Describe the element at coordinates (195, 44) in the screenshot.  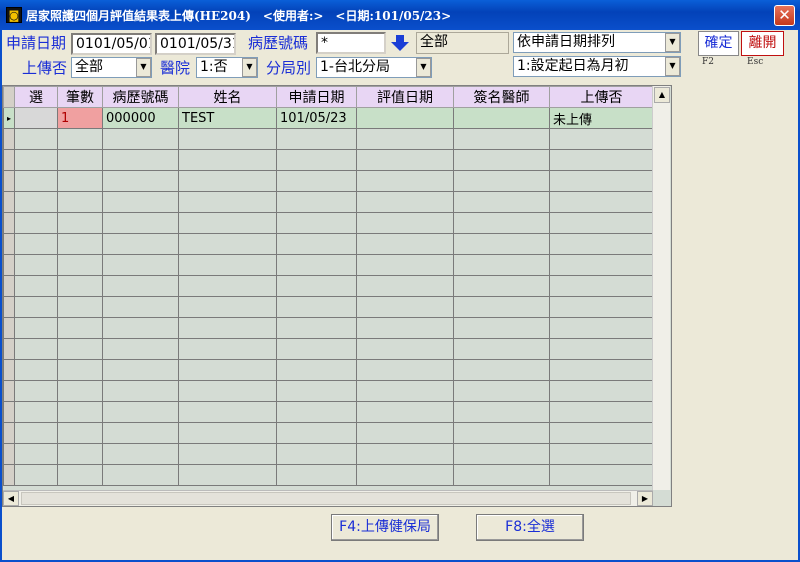
I see `date-to-input: 0101/05/31` at that location.